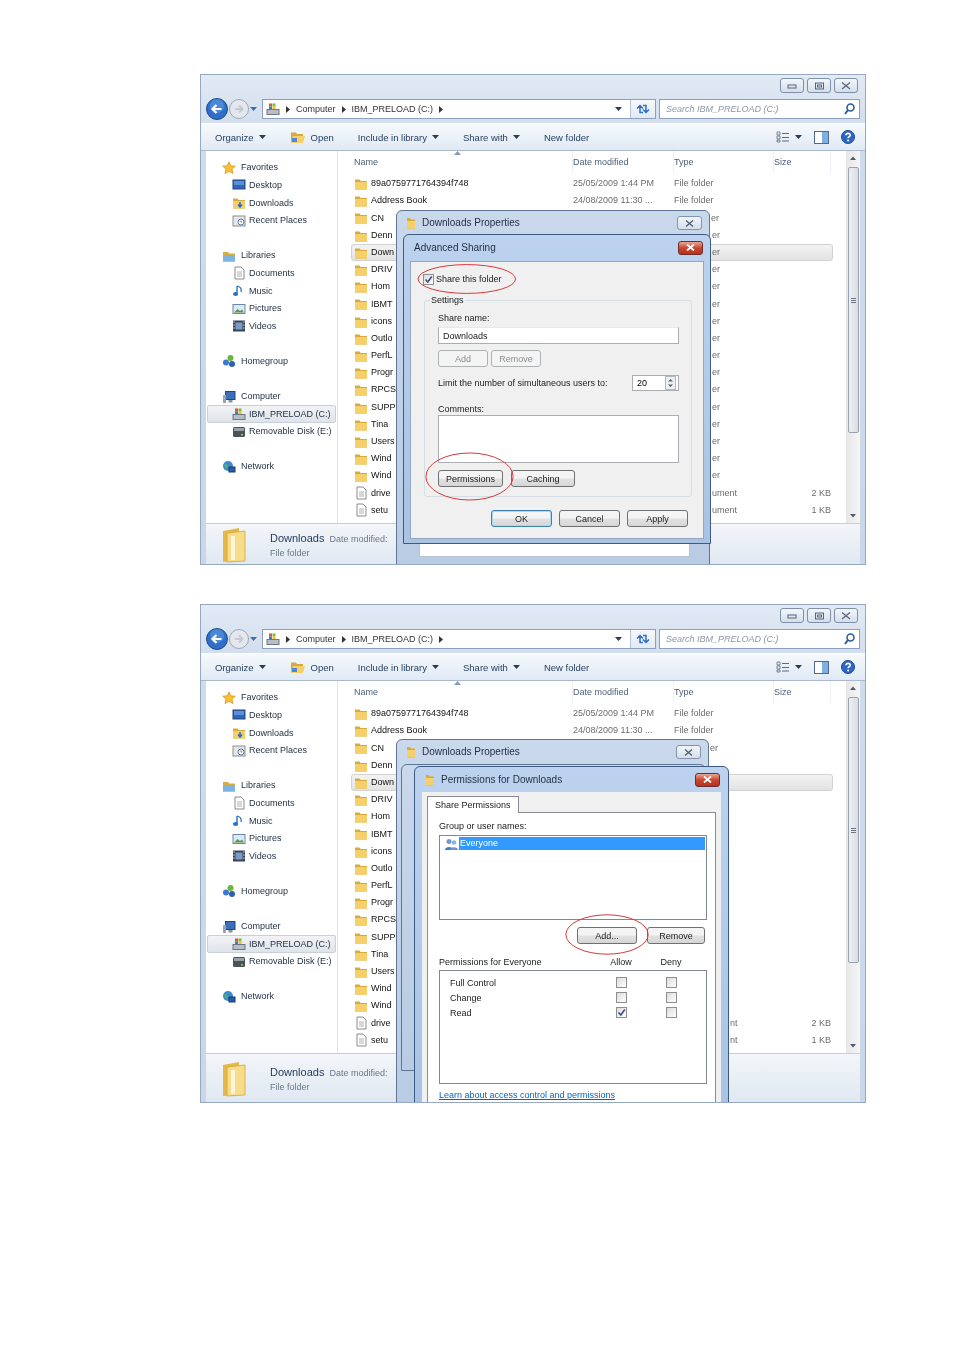 The image size is (954, 1350). Describe the element at coordinates (523, 383) in the screenshot. I see `field-label: Limit the number of simultaneous users to:` at that location.